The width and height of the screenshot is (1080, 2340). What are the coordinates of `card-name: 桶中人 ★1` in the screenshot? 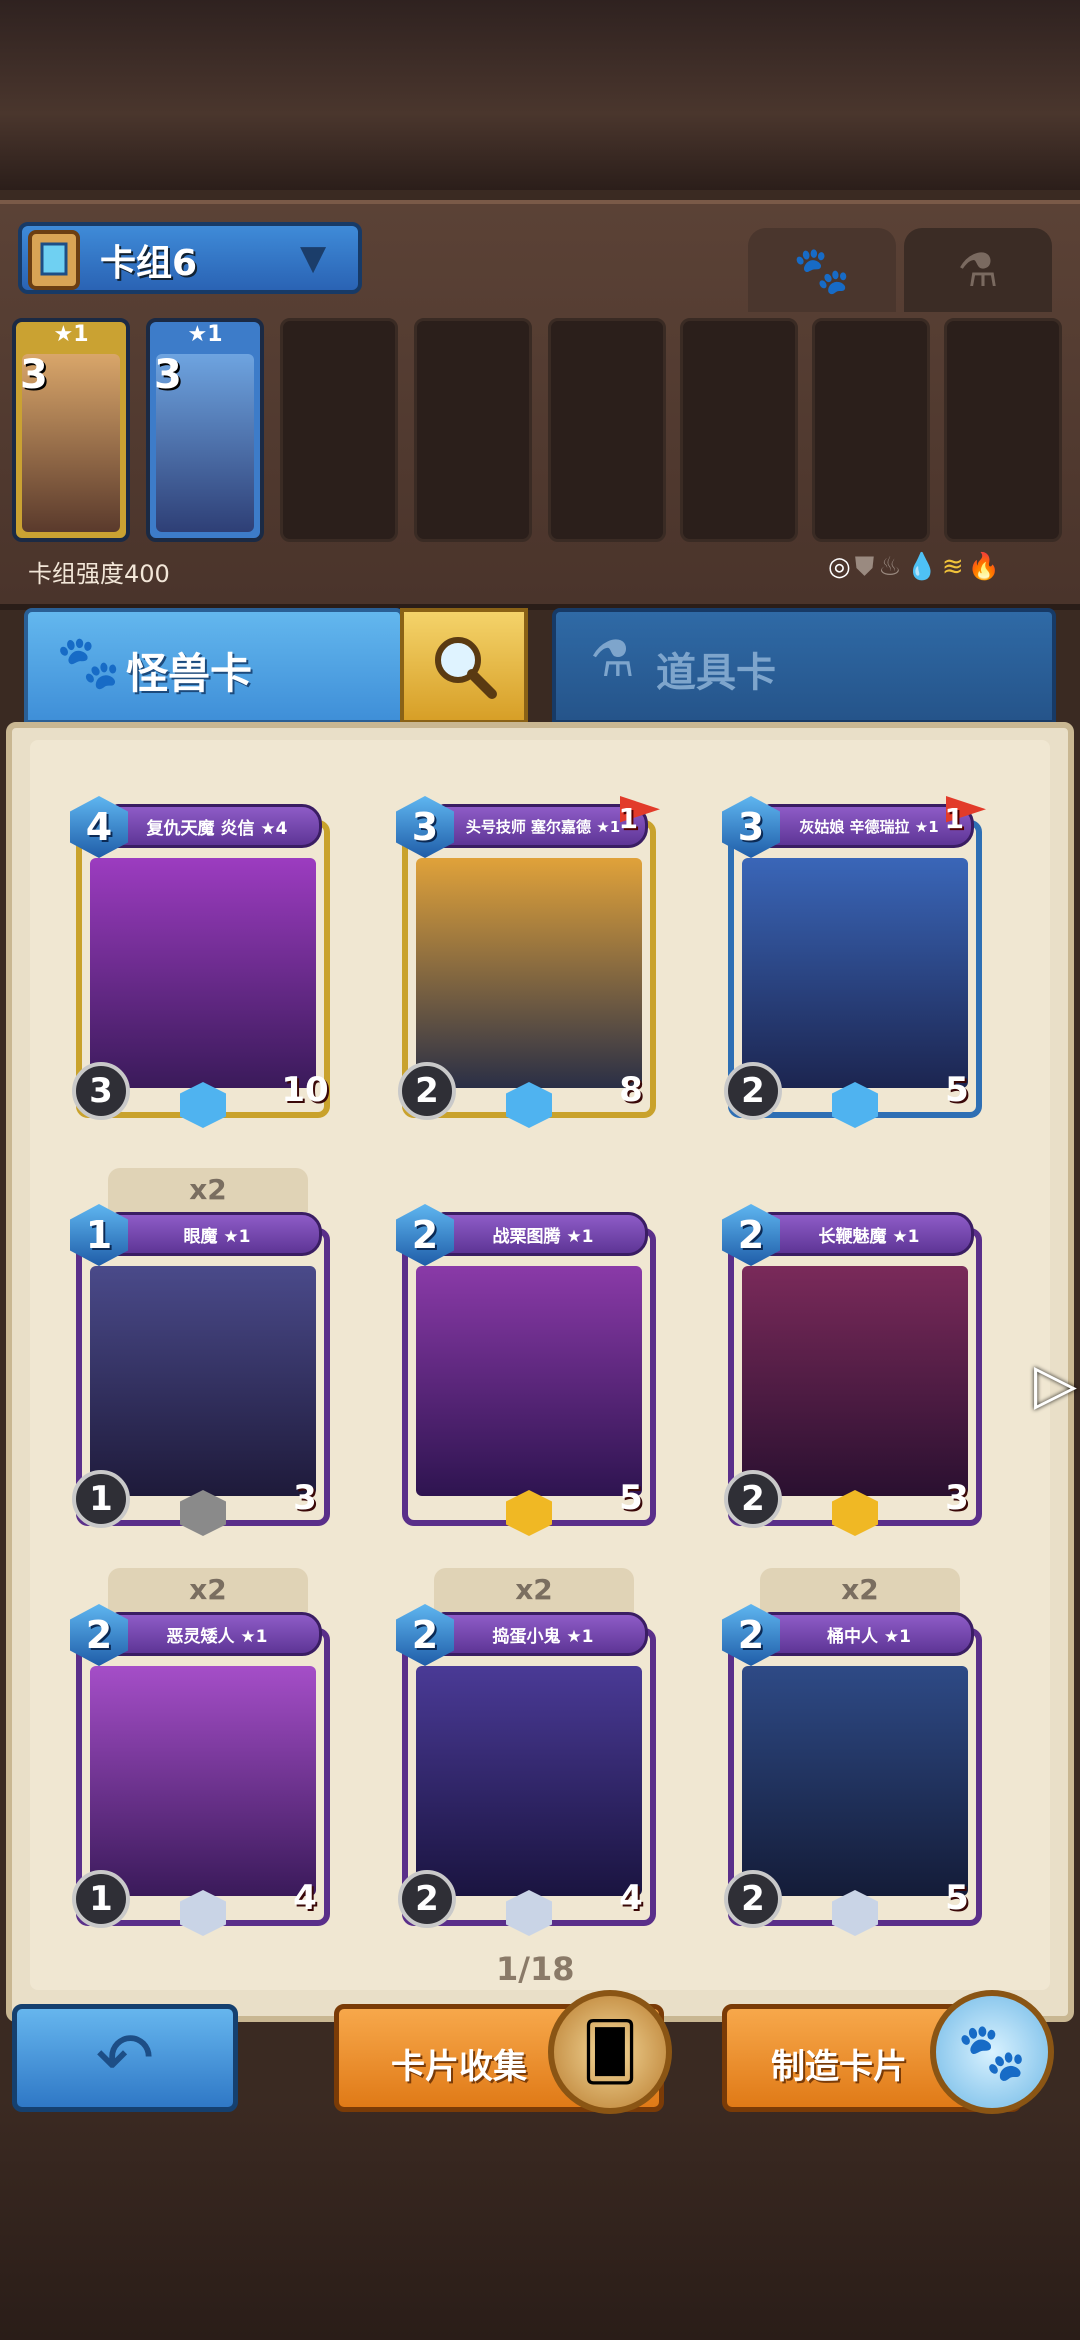 It's located at (869, 1634).